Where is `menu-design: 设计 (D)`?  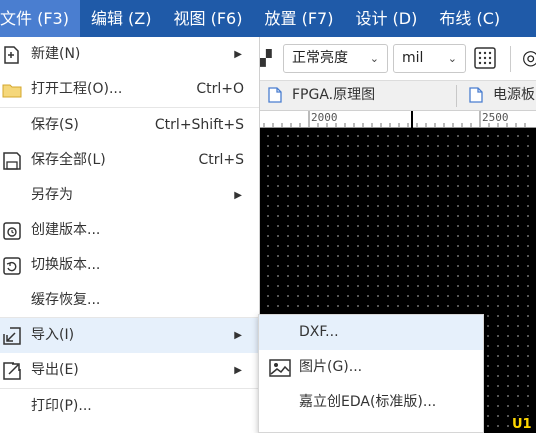 menu-design: 设计 (D) is located at coordinates (386, 18).